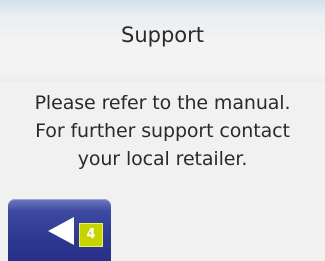  I want to click on message-line-1: Please refer to the manual., so click(162, 103).